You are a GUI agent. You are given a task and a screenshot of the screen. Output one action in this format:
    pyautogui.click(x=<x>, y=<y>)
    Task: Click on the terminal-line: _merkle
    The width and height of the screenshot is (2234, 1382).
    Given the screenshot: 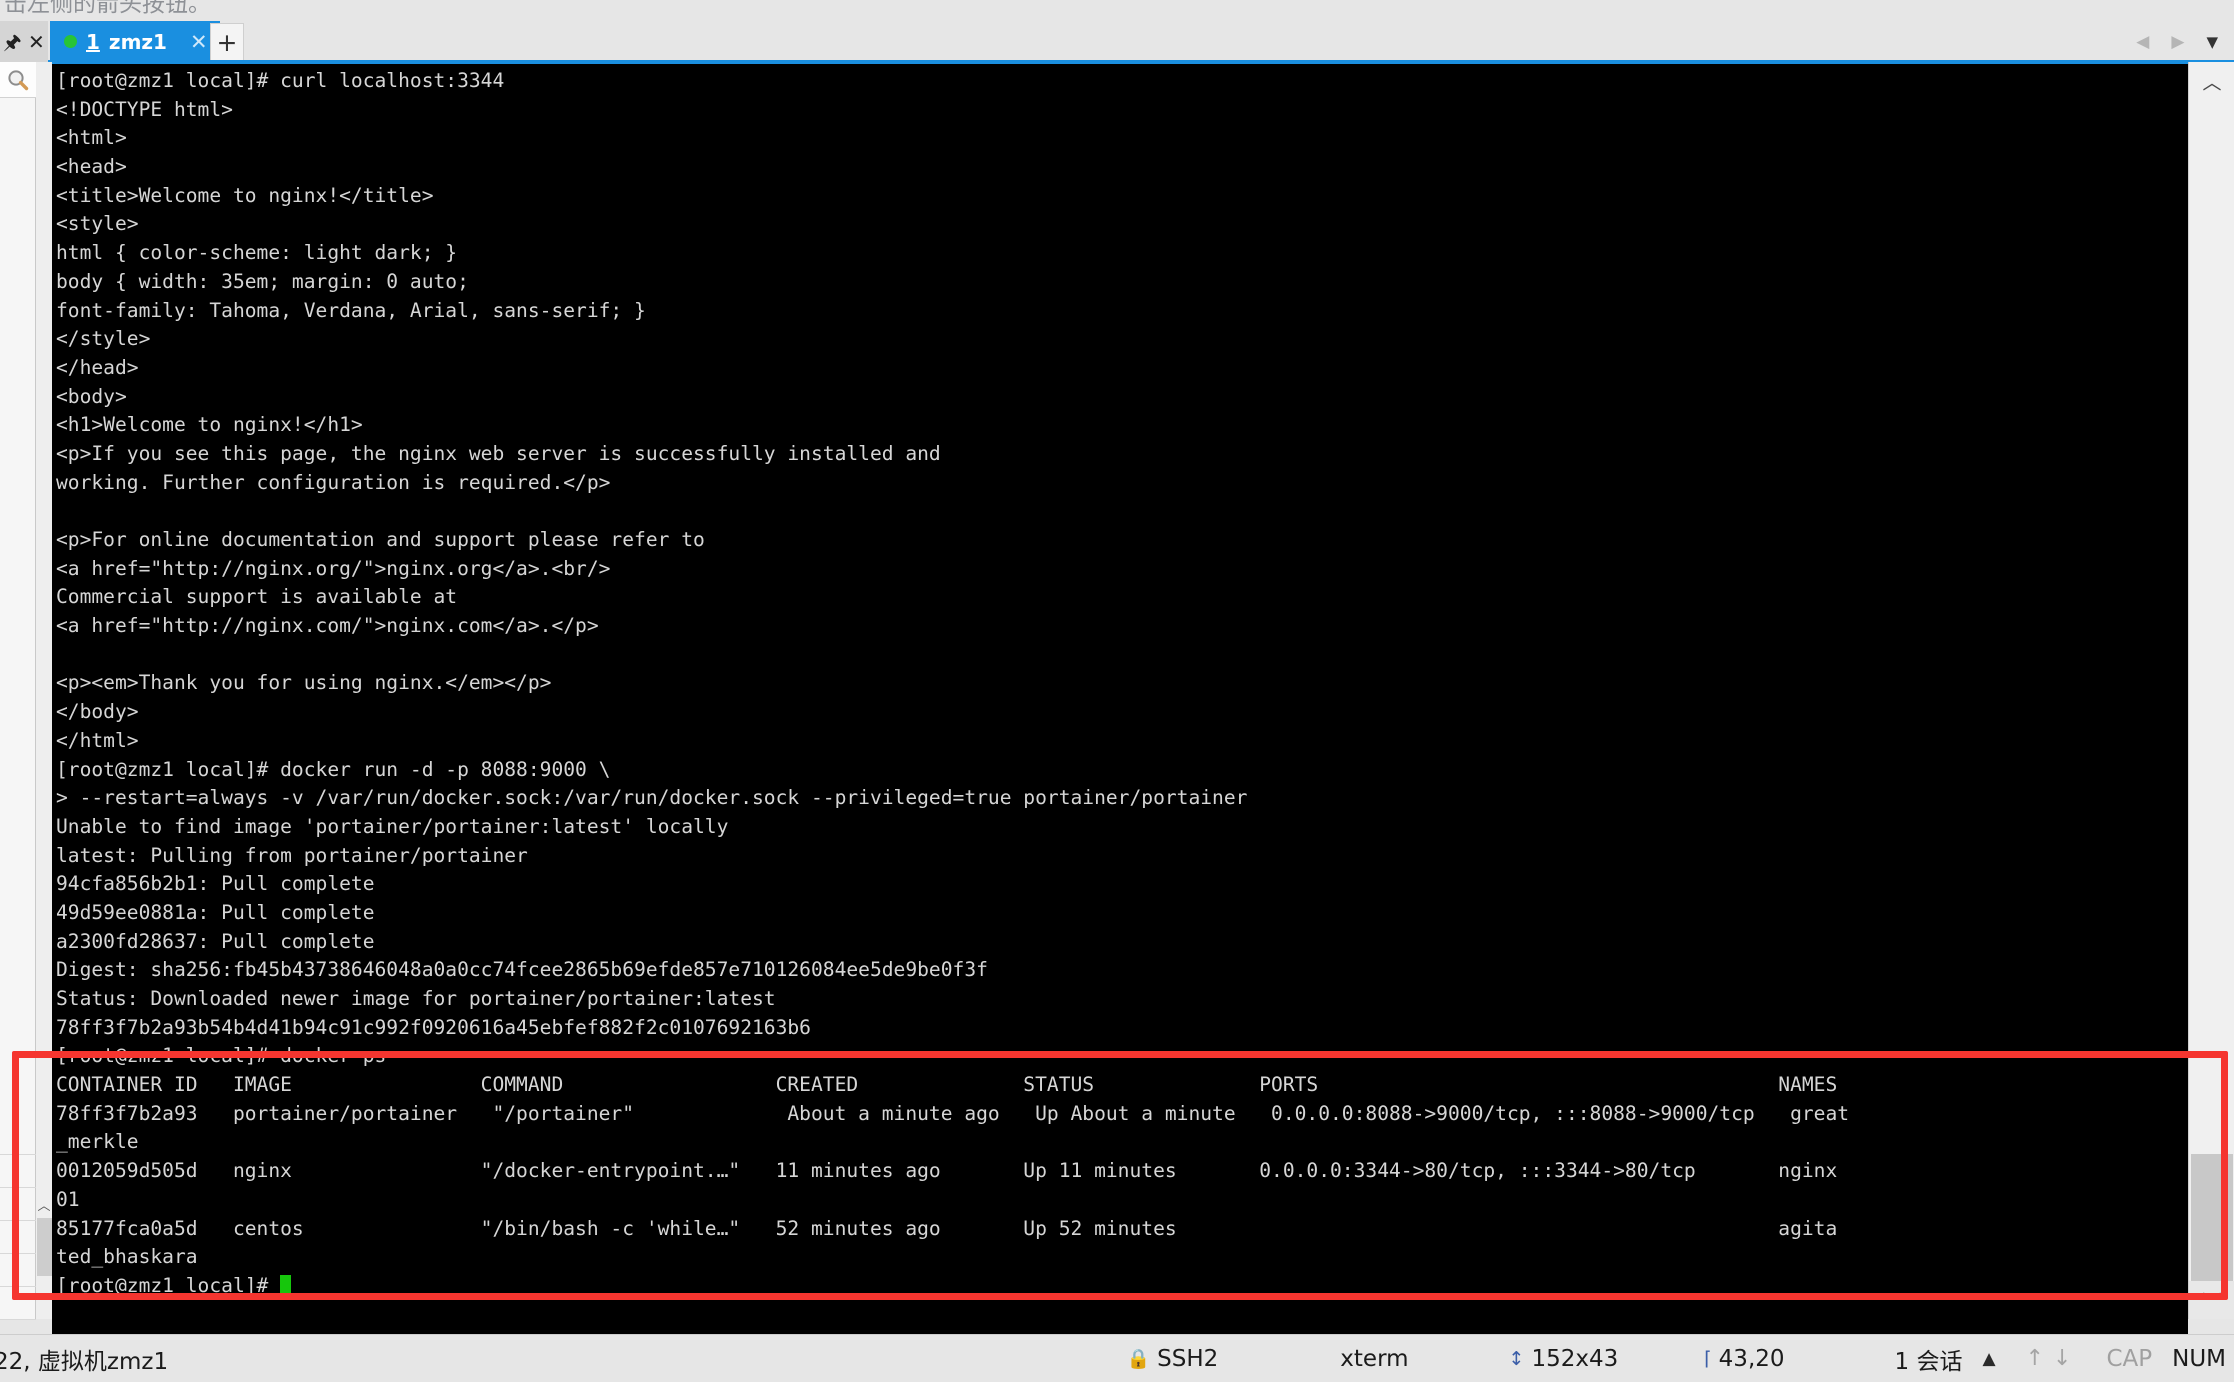 What is the action you would take?
    pyautogui.click(x=97, y=1142)
    